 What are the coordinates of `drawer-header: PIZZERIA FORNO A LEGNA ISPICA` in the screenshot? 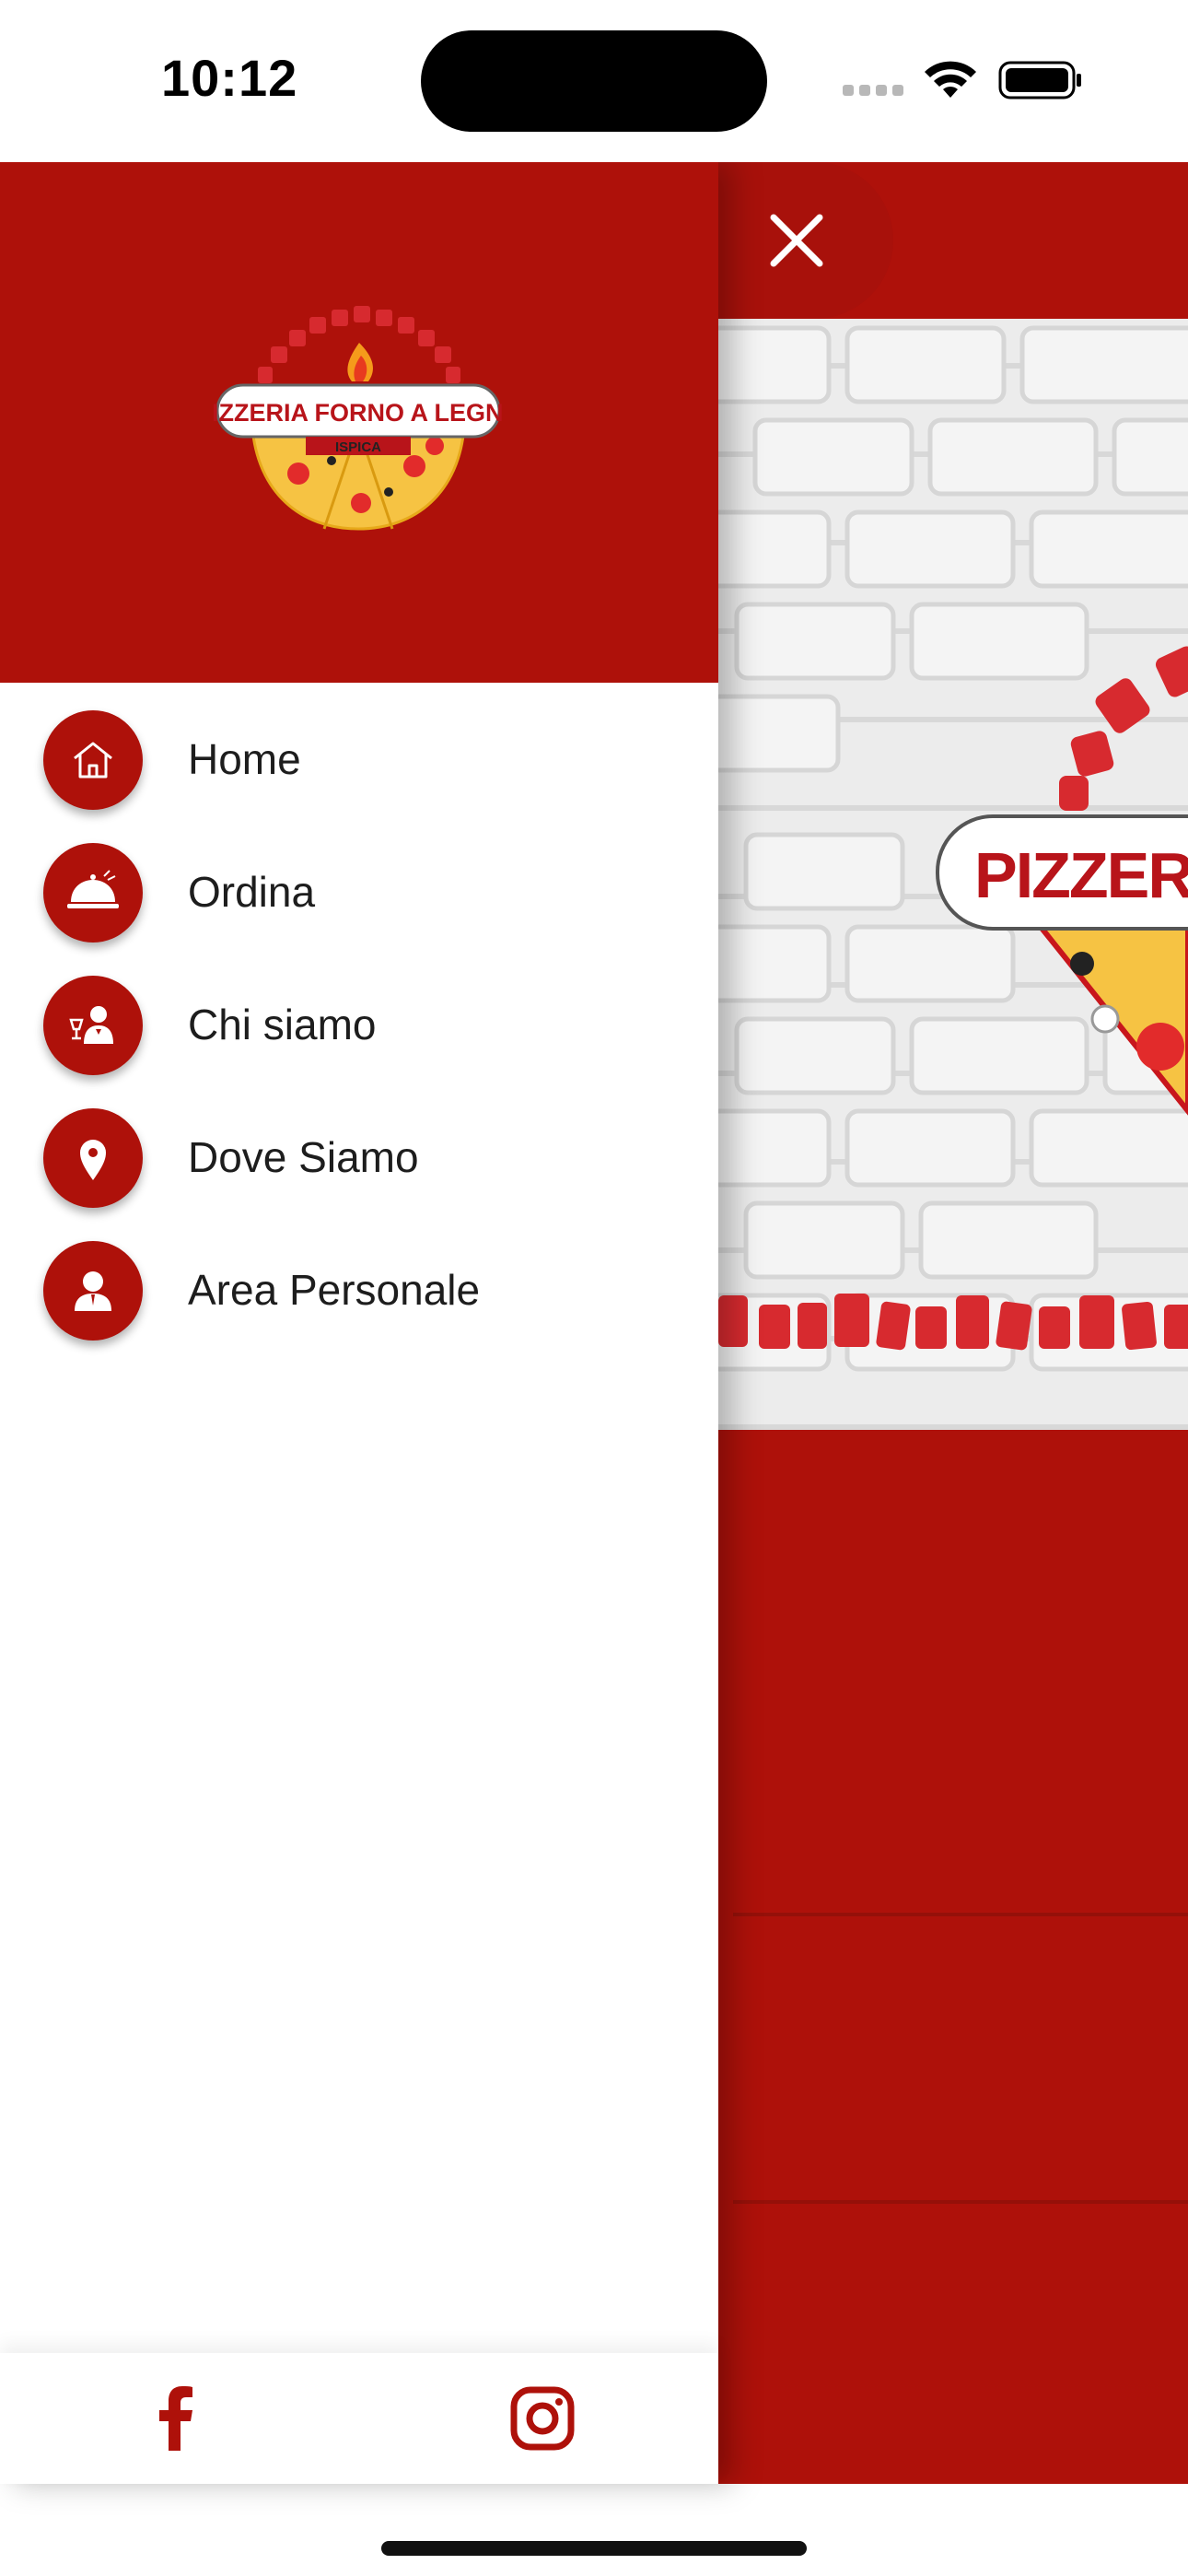 It's located at (359, 422).